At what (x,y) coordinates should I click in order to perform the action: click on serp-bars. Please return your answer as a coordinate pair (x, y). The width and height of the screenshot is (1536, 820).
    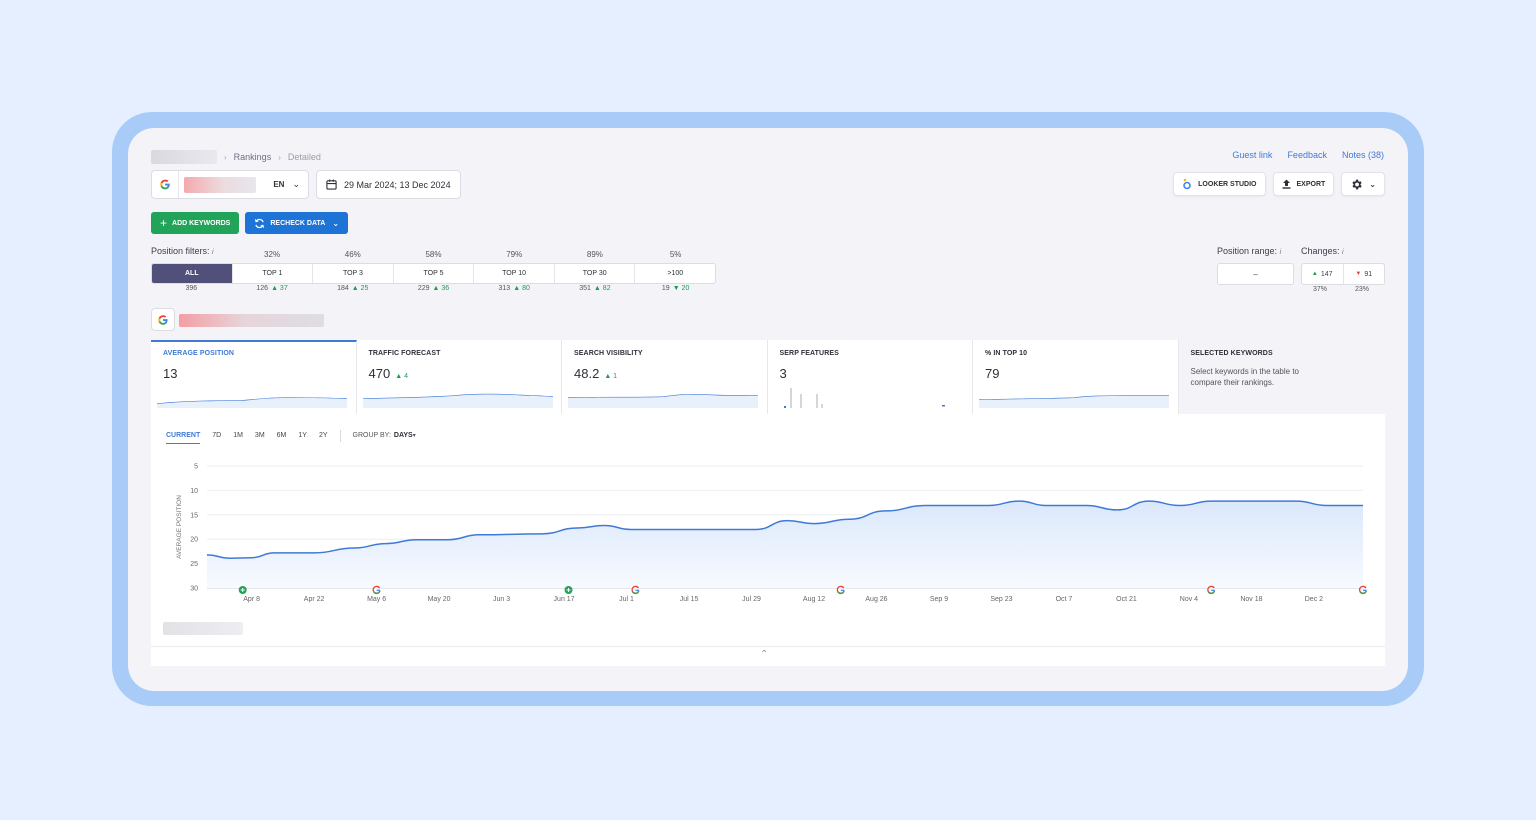
    Looking at the image, I should click on (864, 398).